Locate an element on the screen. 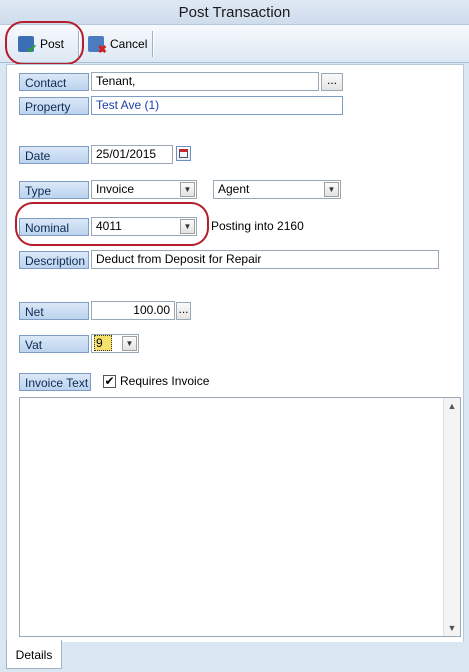 This screenshot has width=469, height=672. agent-select-value: Agent is located at coordinates (234, 189).